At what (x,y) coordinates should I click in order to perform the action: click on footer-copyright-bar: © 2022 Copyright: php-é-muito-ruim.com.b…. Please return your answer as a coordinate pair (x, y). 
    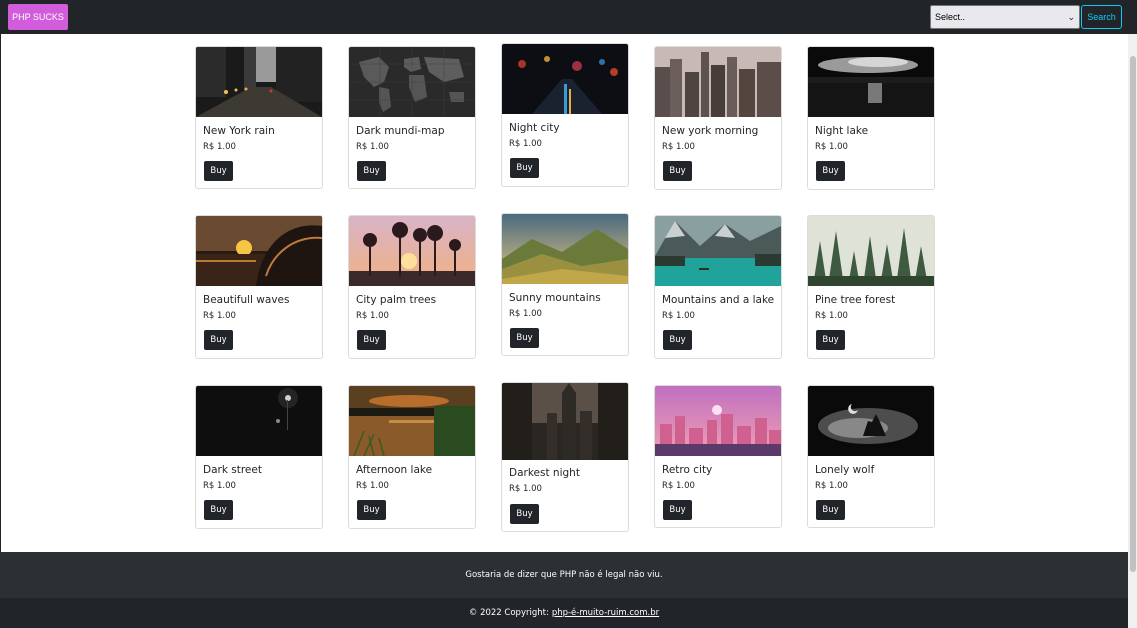
    Looking at the image, I should click on (564, 613).